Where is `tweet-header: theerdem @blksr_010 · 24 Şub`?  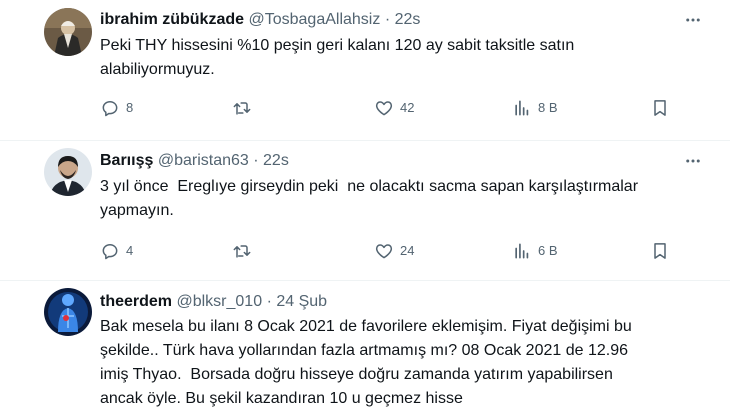 tweet-header: theerdem @blksr_010 · 24 Şub is located at coordinates (213, 302).